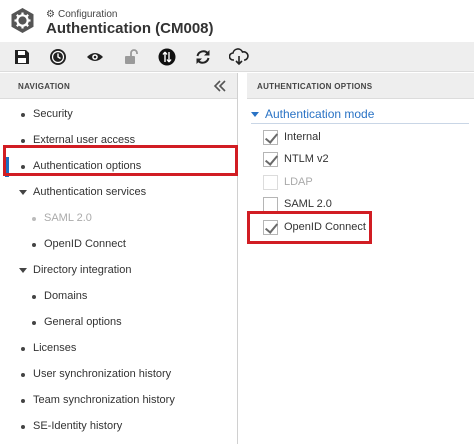  What do you see at coordinates (308, 204) in the screenshot?
I see `checkbox-label: SAML 2.0` at bounding box center [308, 204].